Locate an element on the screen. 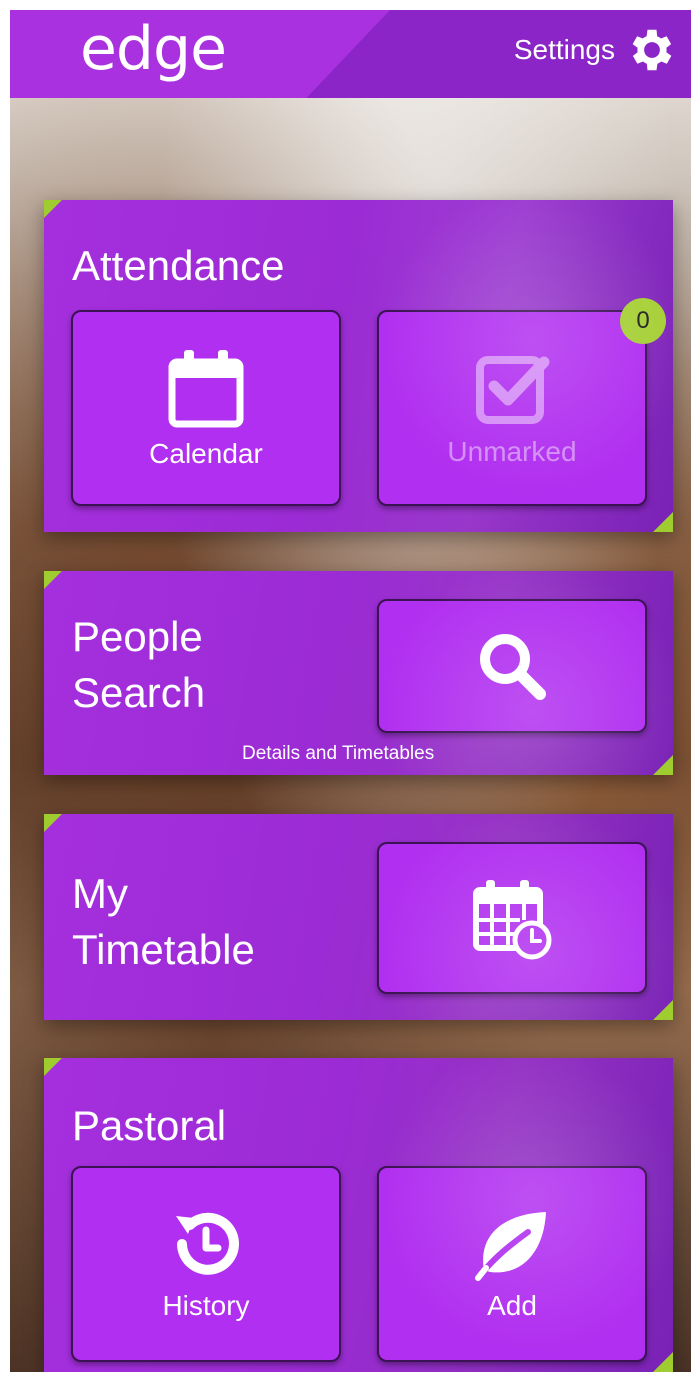 The image size is (699, 1382). calendar-button: Calendar is located at coordinates (206, 408).